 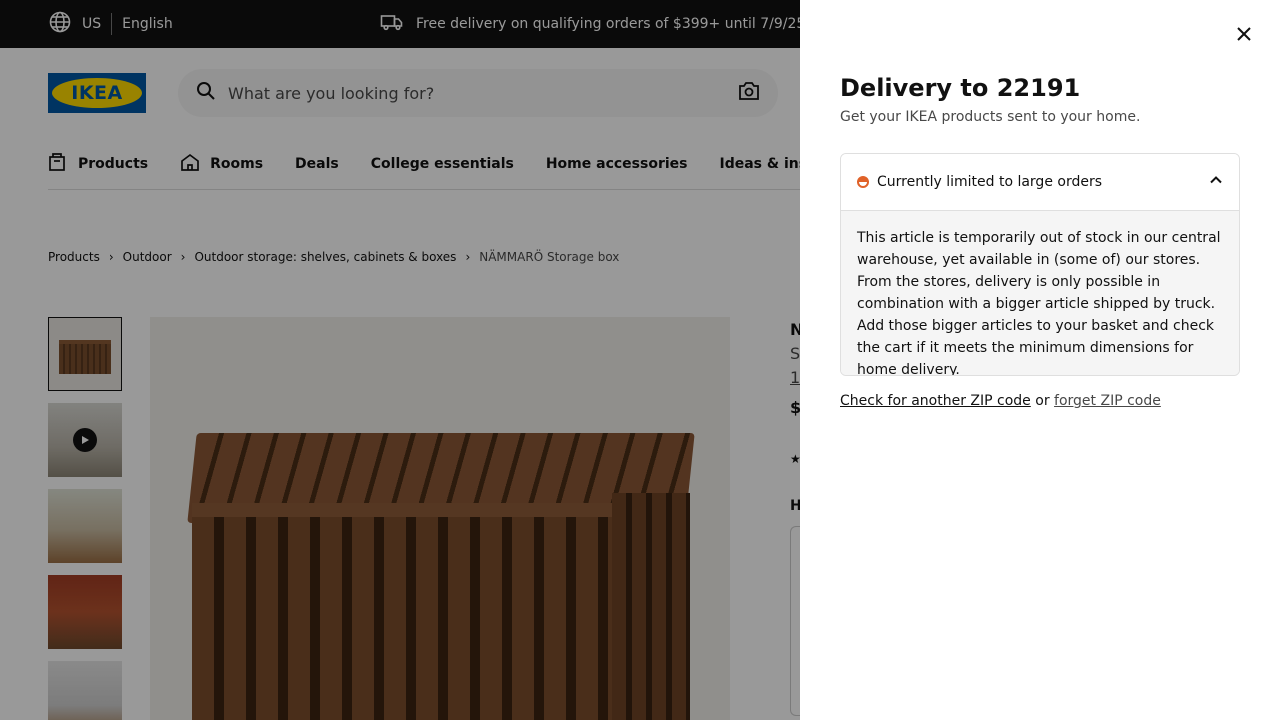 What do you see at coordinates (935, 401) in the screenshot?
I see `check-zip-link: Check for another ZIP code` at bounding box center [935, 401].